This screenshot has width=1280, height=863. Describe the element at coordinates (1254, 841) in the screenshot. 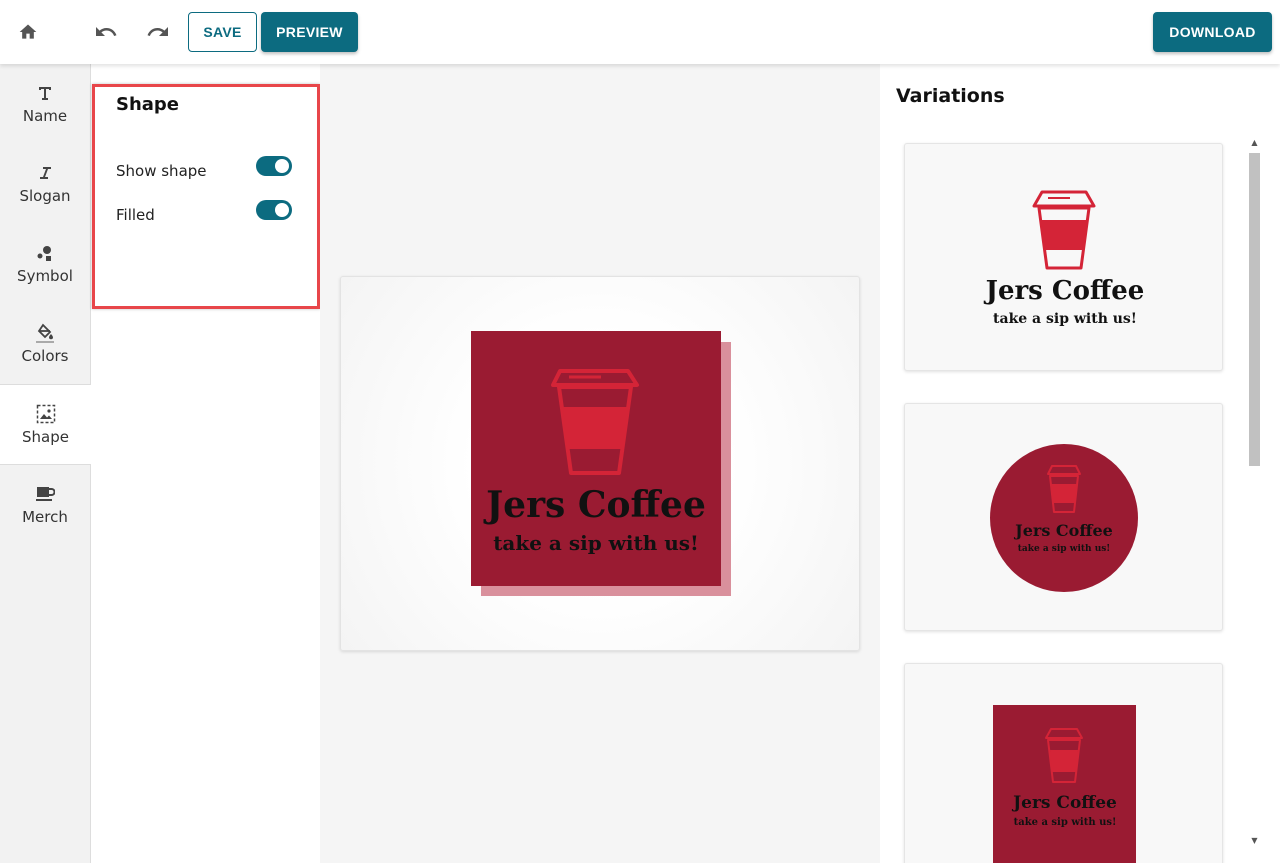

I see `scroll-down-icon: ▼` at that location.